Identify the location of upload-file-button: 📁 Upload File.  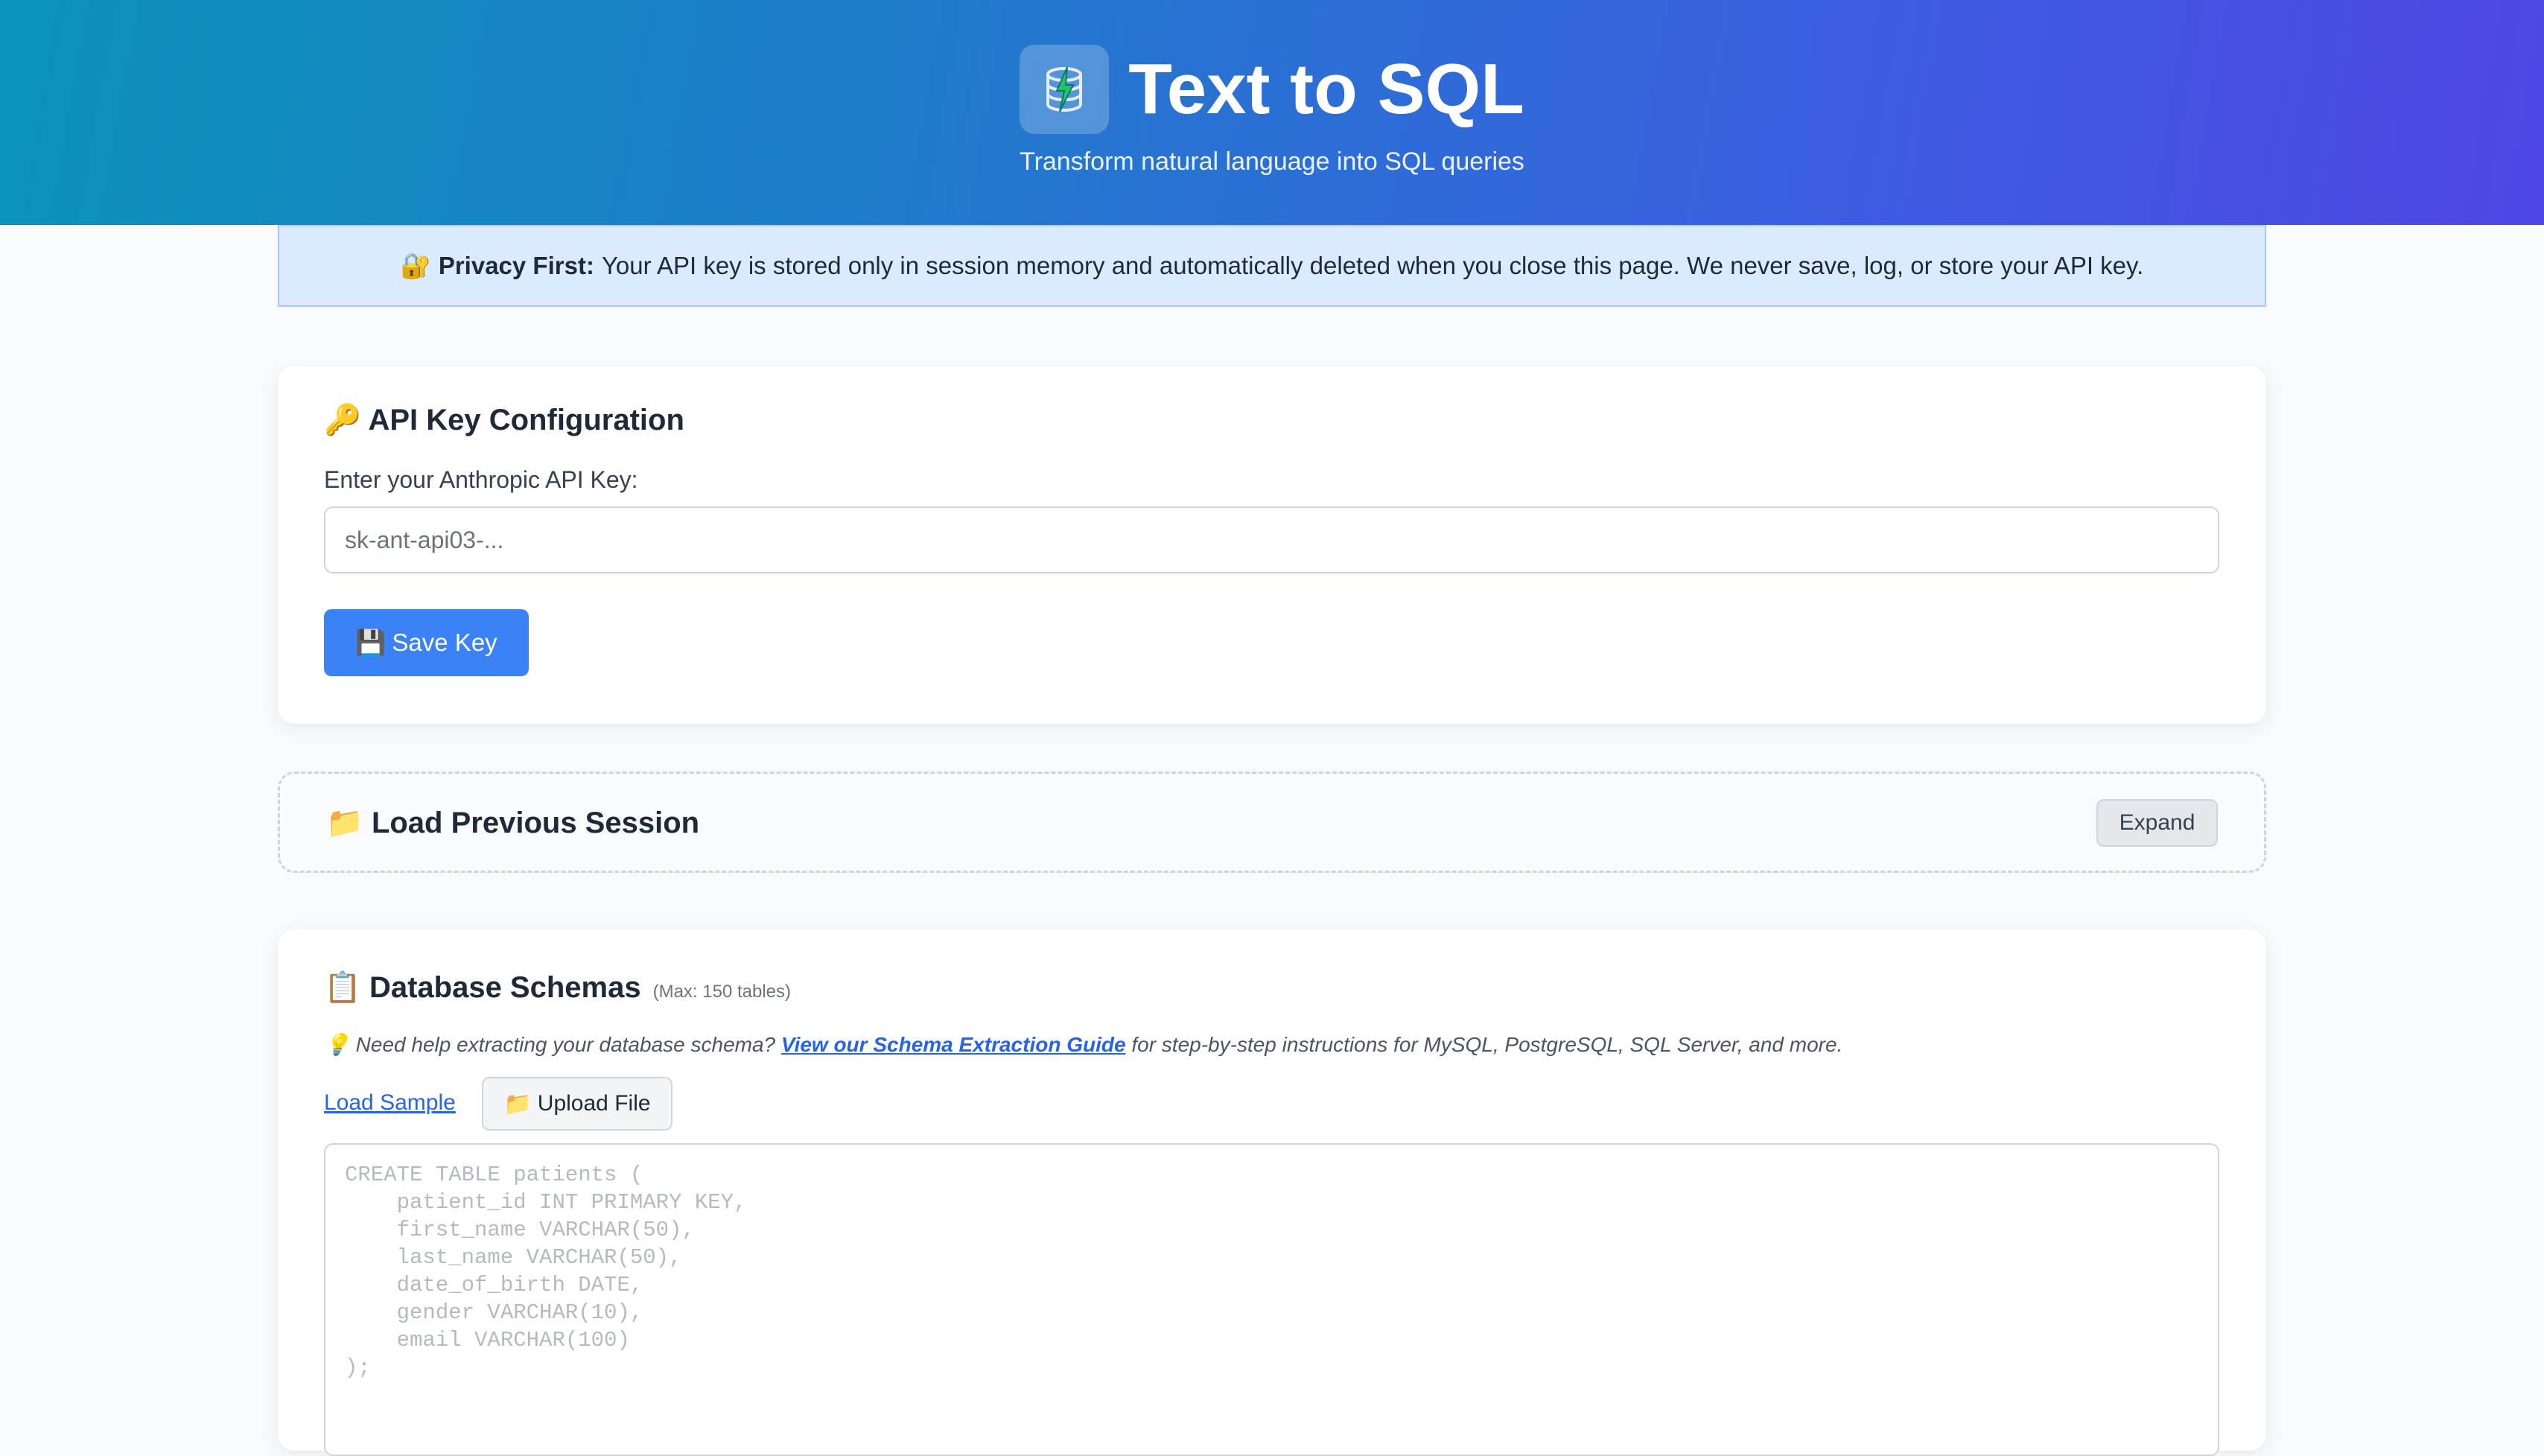
(577, 1104).